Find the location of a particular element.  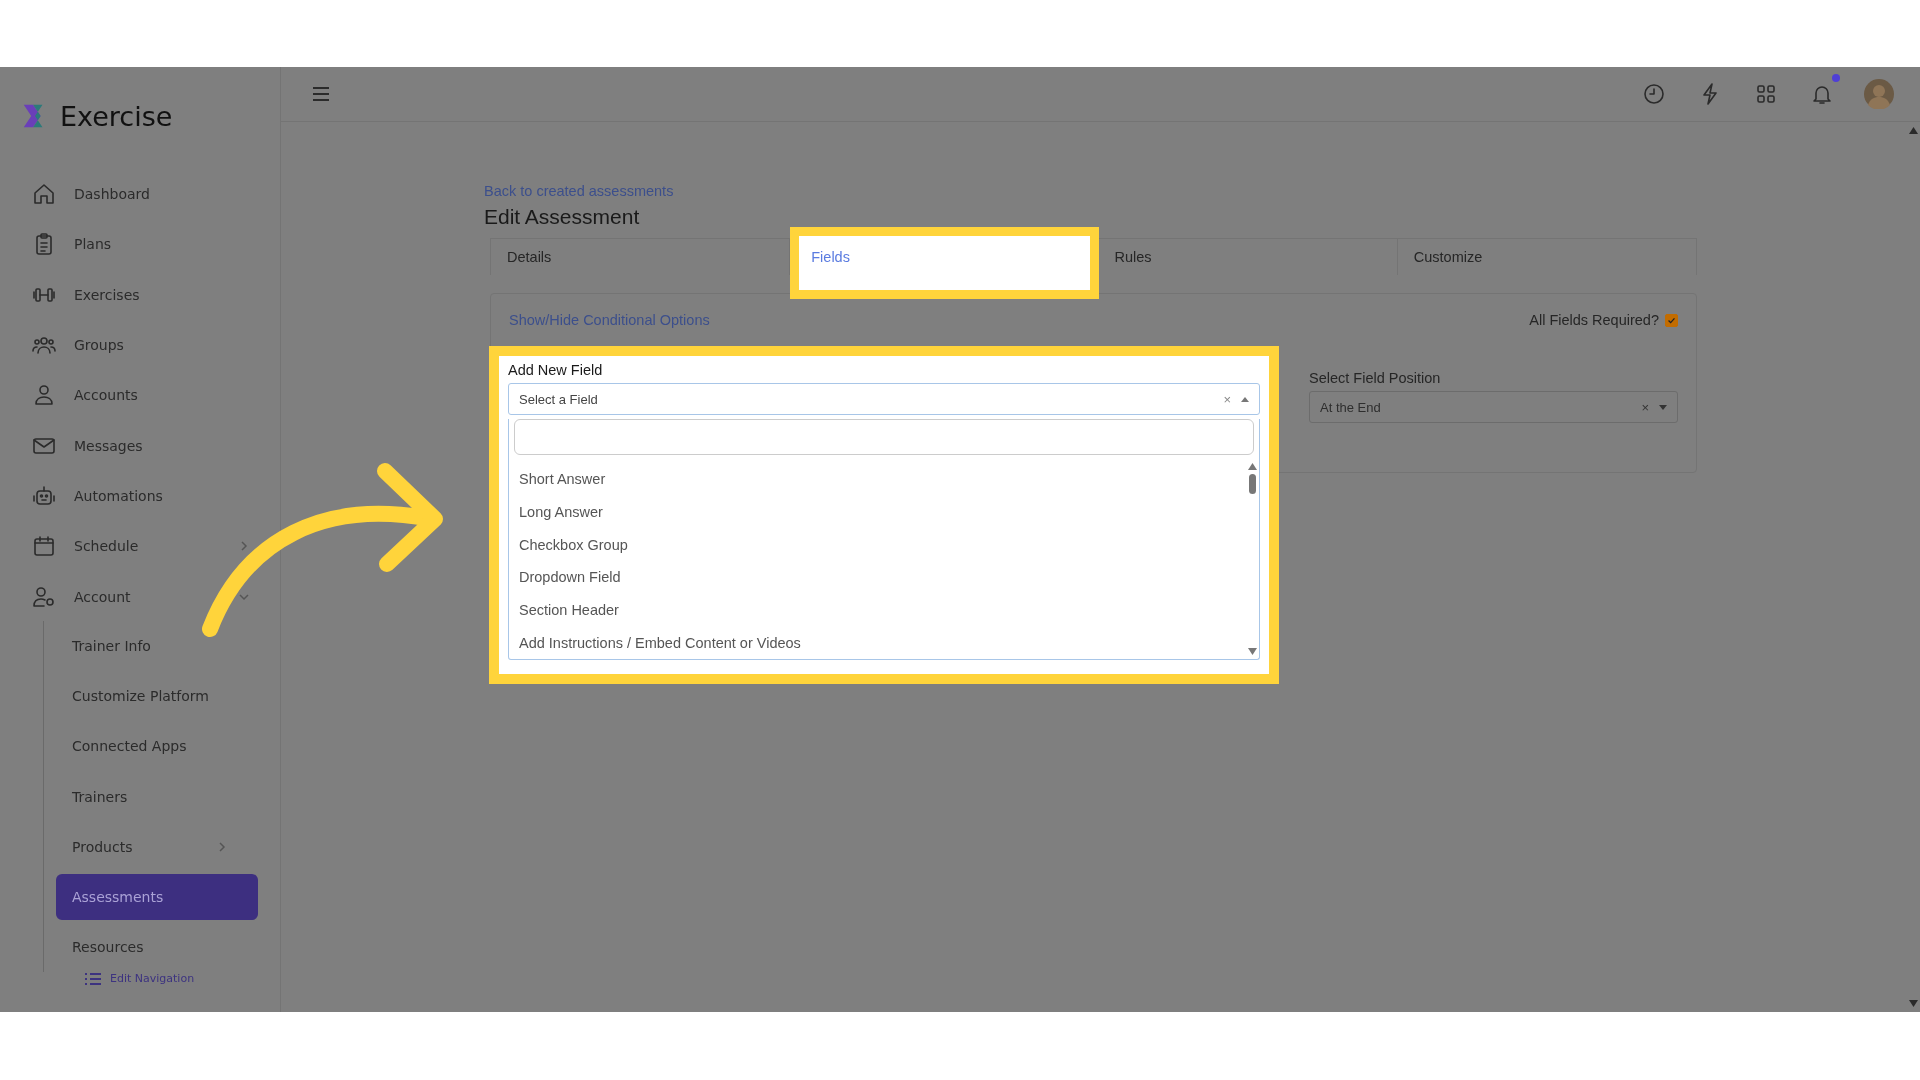

dropdown-option: Checkbox Group is located at coordinates (878, 545).